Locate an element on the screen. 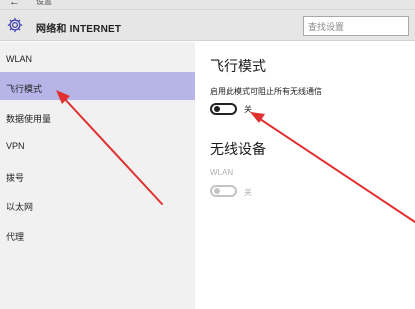  page-title: 网络和 INTERNET is located at coordinates (79, 29).